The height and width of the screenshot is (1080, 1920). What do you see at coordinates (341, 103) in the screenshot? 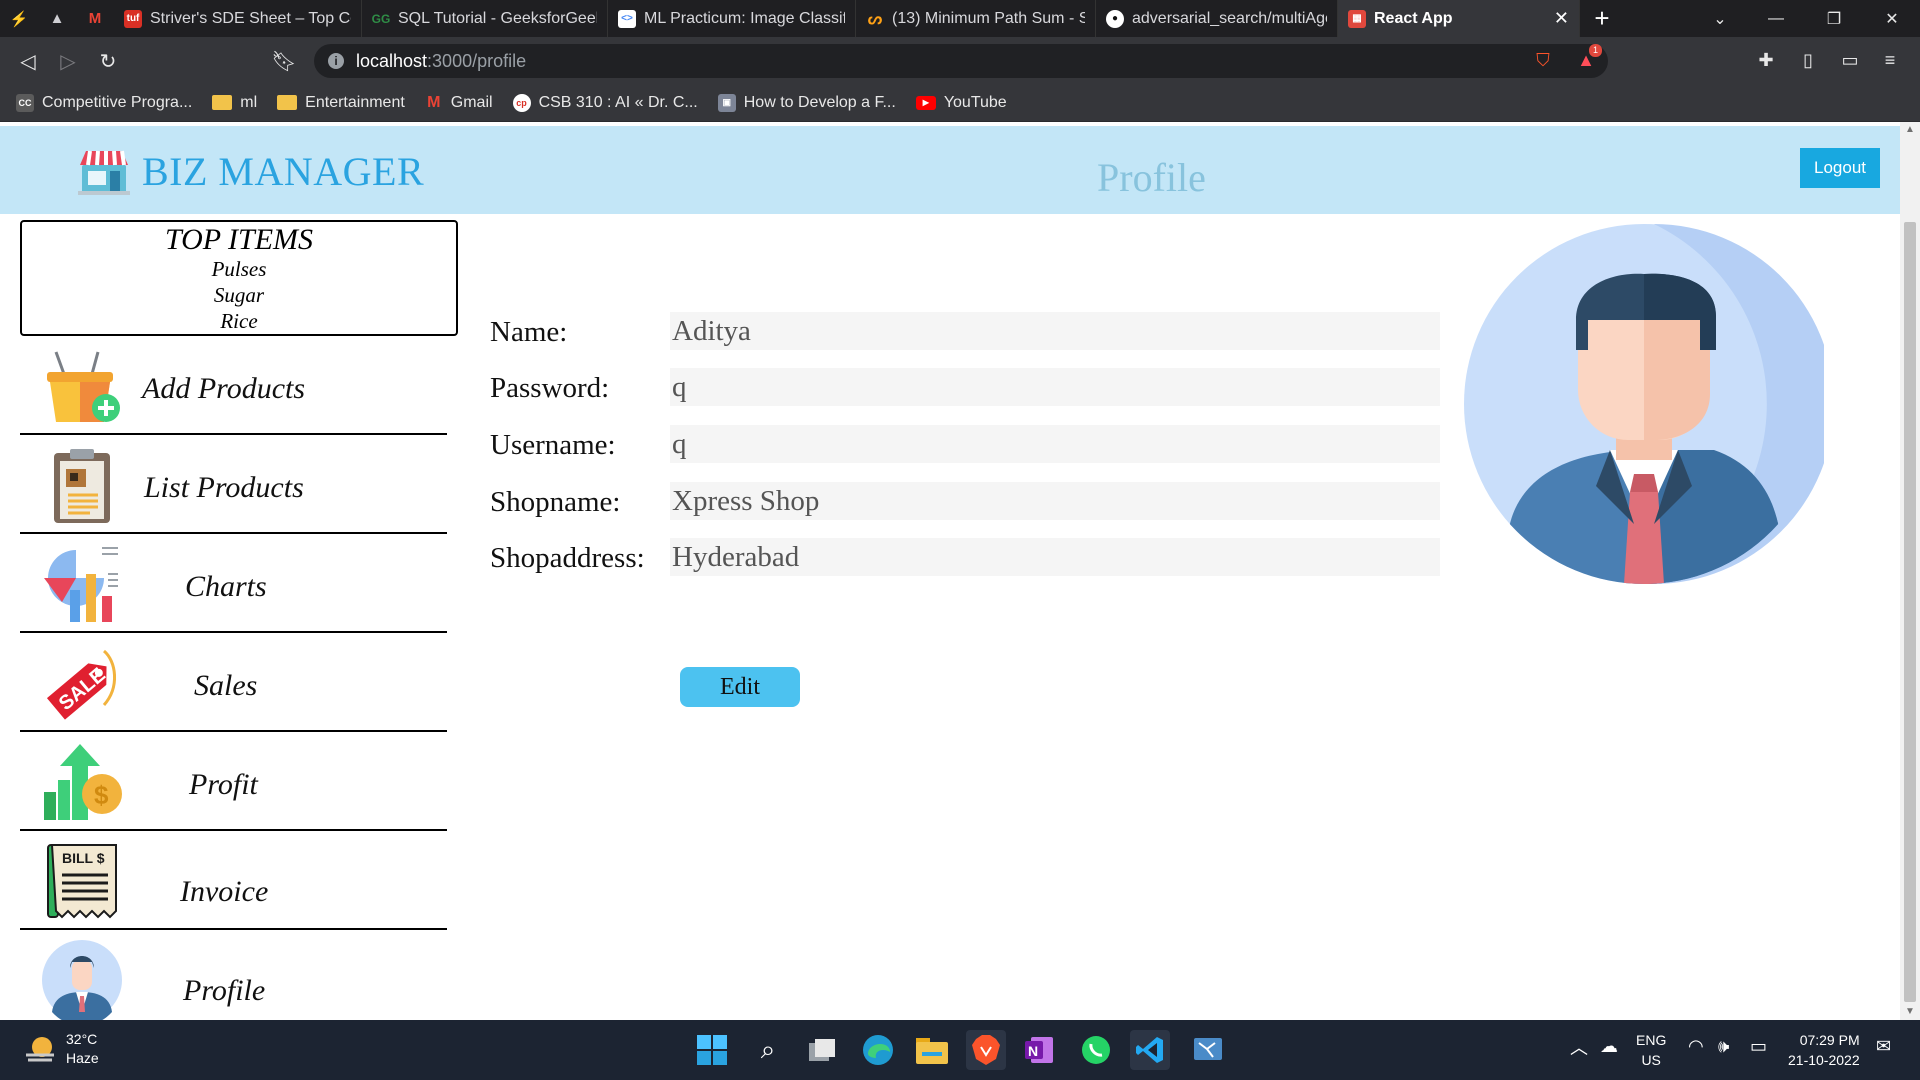
I see `bookmark-entertainment: Entertainment` at bounding box center [341, 103].